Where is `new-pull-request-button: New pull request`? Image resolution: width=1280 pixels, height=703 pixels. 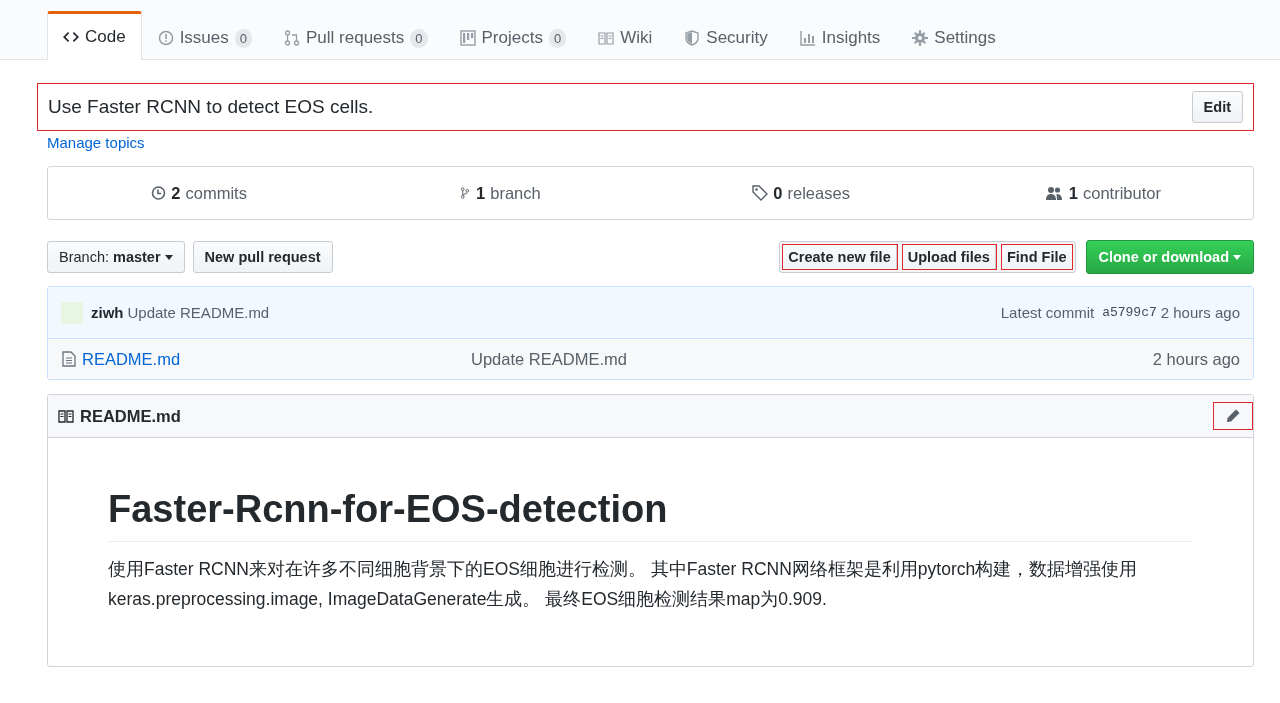
new-pull-request-button: New pull request is located at coordinates (262, 257).